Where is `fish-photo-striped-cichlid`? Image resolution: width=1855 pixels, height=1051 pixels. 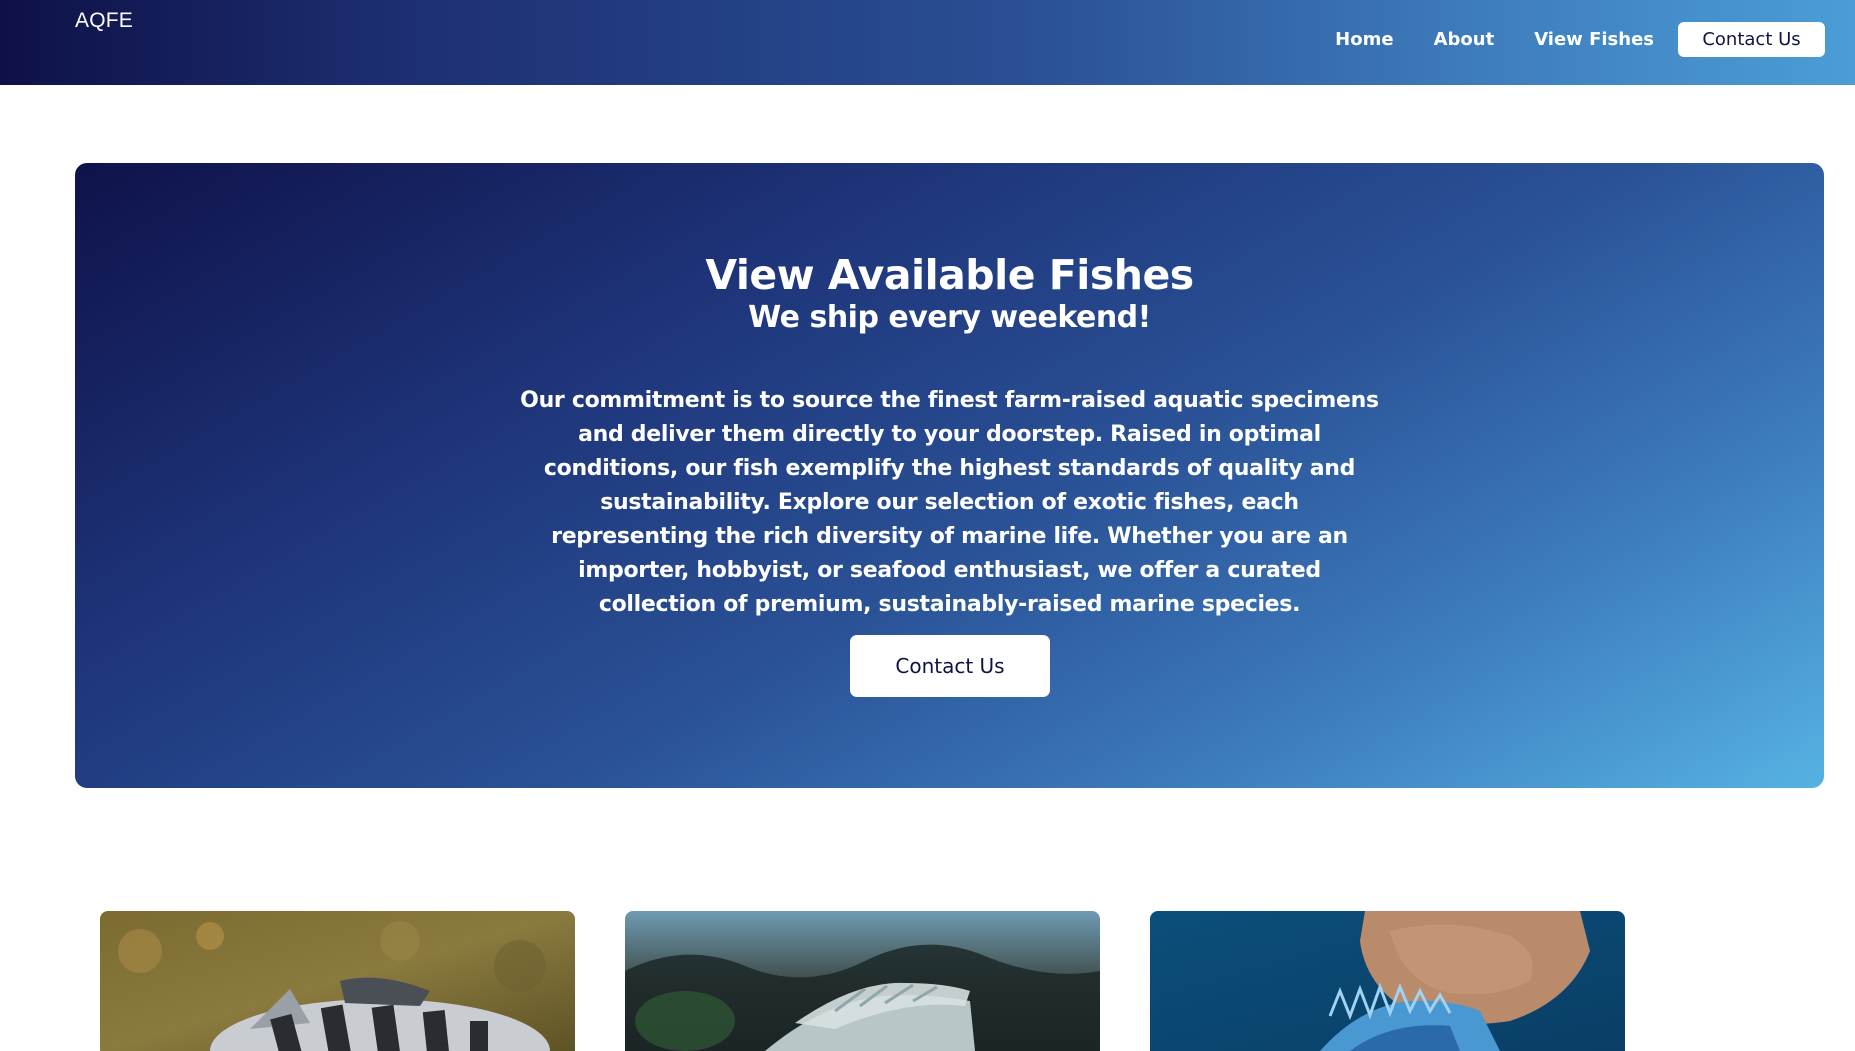 fish-photo-striped-cichlid is located at coordinates (337, 981).